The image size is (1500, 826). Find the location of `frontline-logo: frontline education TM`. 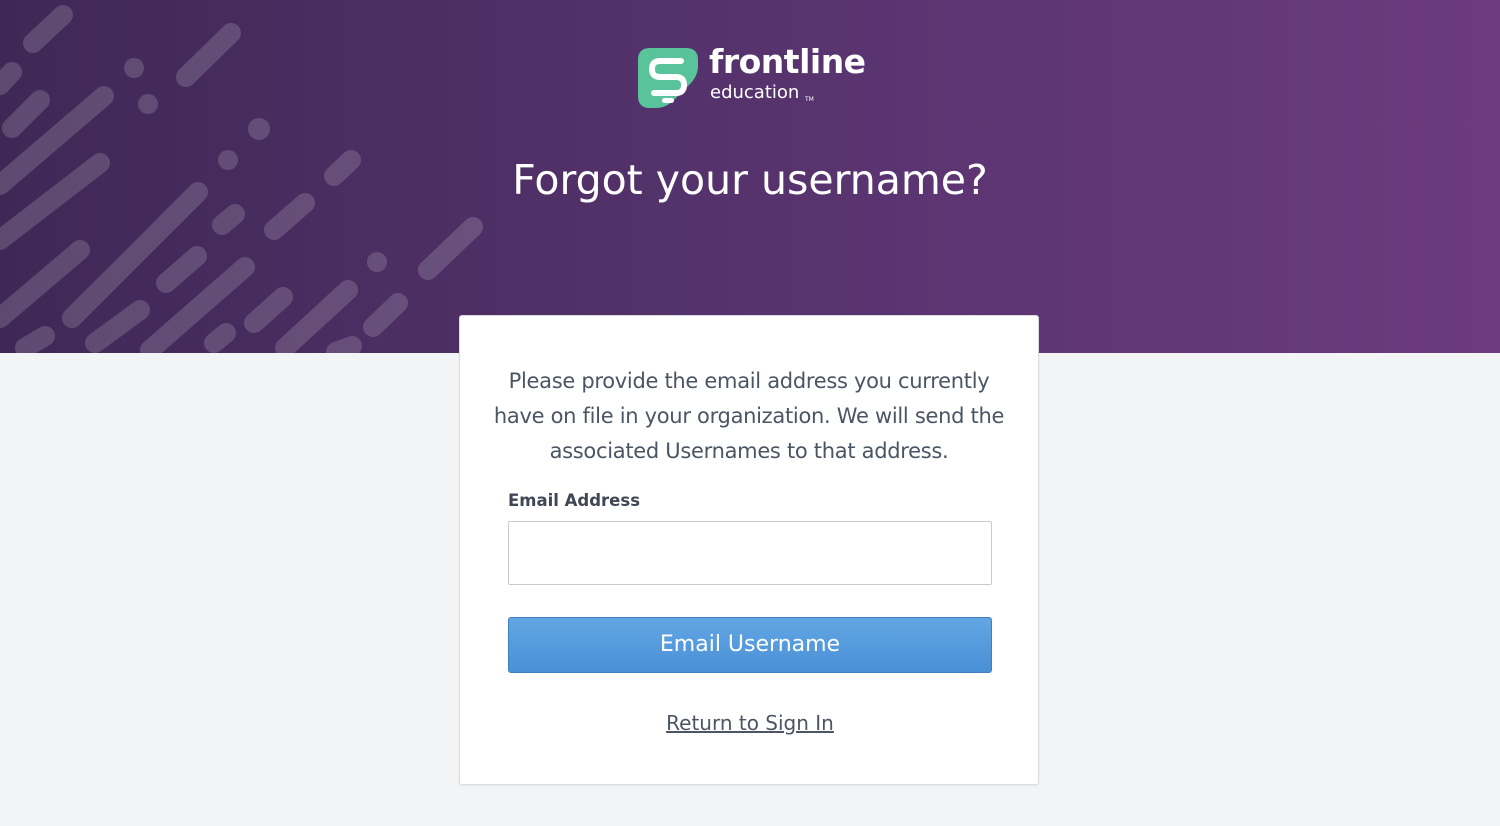

frontline-logo: frontline education TM is located at coordinates (751, 78).